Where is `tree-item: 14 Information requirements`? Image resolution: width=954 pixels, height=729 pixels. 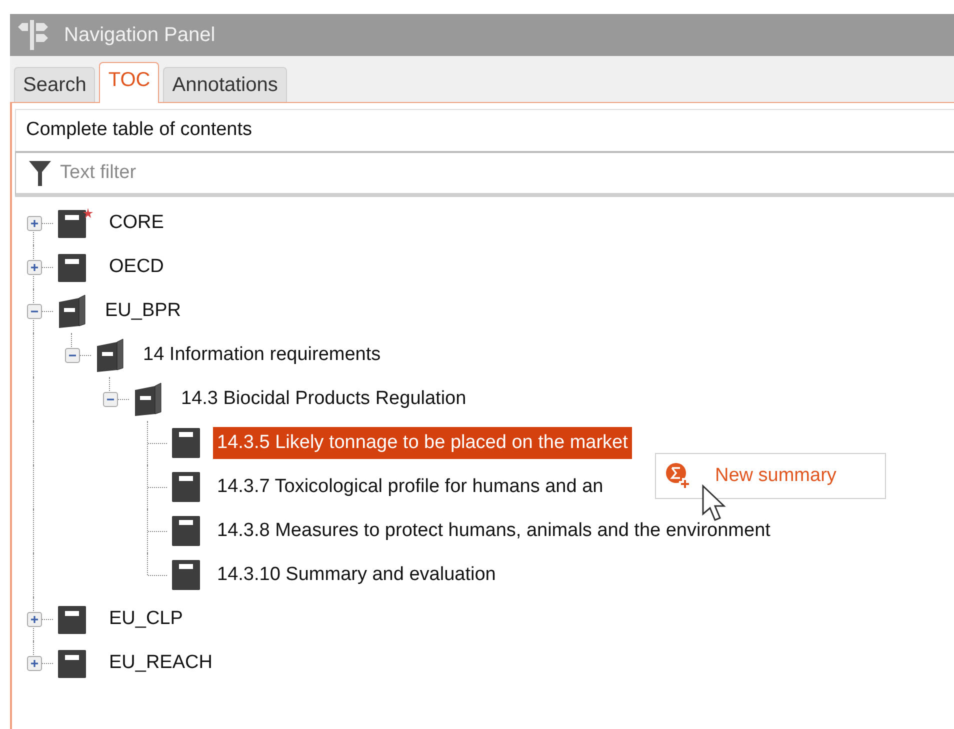 tree-item: 14 Information requirements is located at coordinates (262, 355).